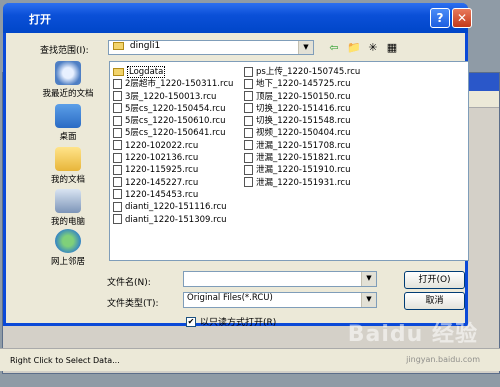  I want to click on place-label: 我最近的文档, so click(68, 94).